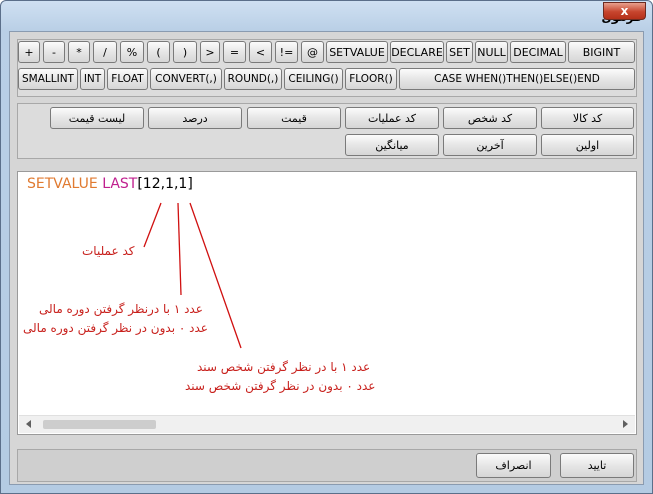 The width and height of the screenshot is (653, 494). Describe the element at coordinates (490, 145) in the screenshot. I see `aggregate-button-last: آخرین` at that location.